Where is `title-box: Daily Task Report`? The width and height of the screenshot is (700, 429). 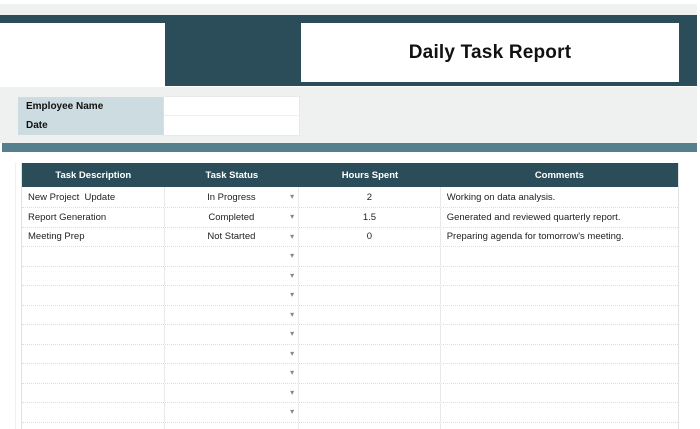
title-box: Daily Task Report is located at coordinates (490, 52).